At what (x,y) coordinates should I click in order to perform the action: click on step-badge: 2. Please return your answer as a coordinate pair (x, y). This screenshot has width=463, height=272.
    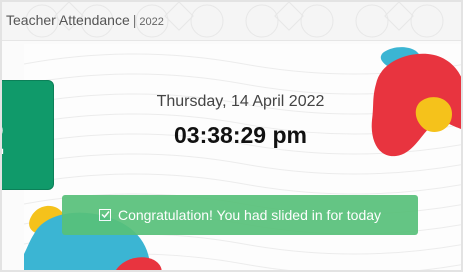
    Looking at the image, I should click on (28, 135).